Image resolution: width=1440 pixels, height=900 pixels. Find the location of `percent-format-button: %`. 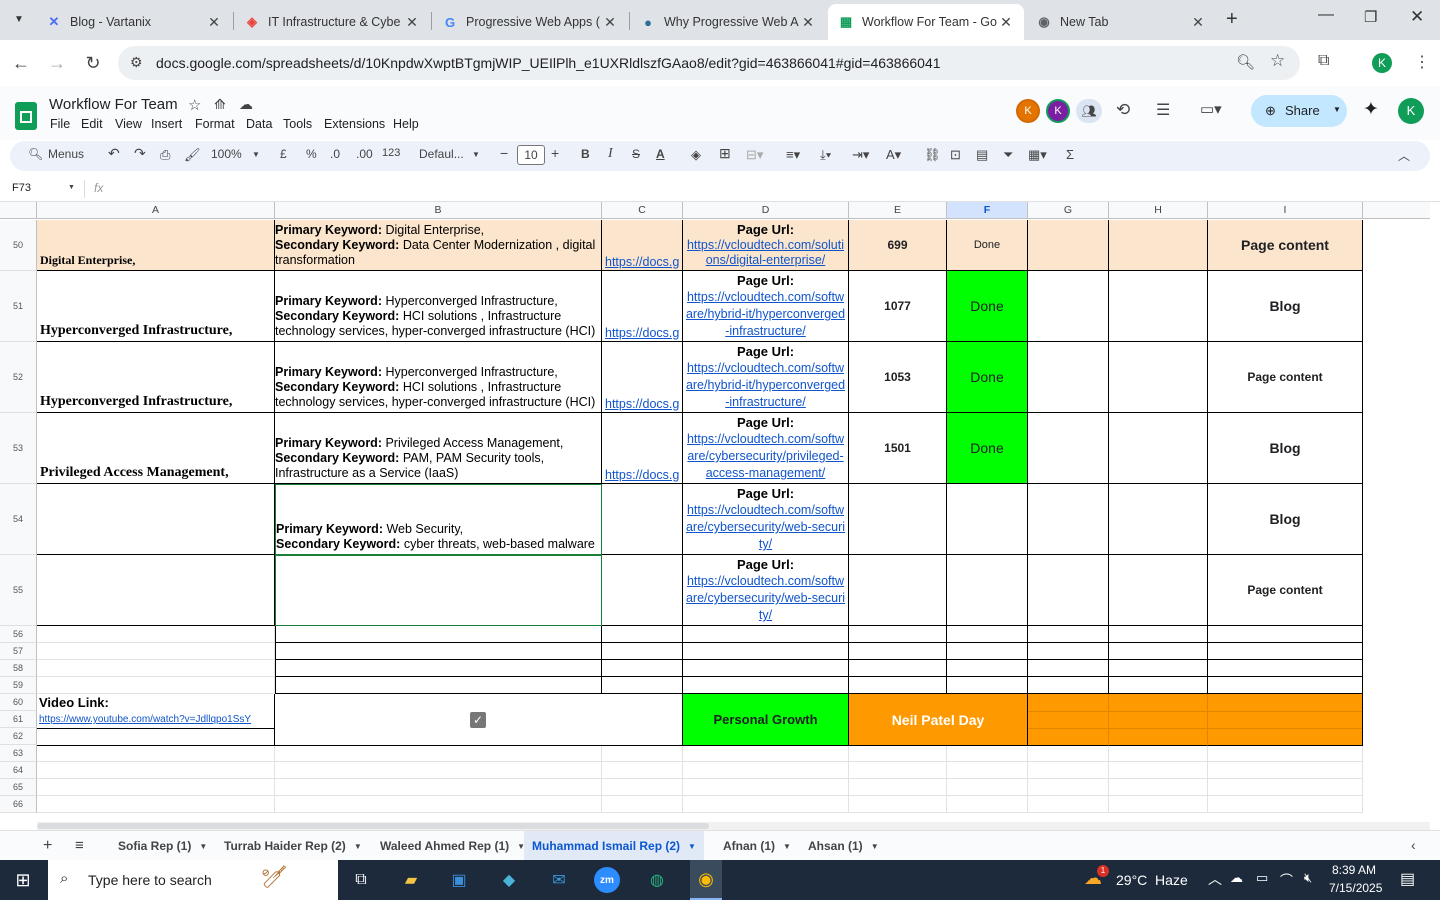

percent-format-button: % is located at coordinates (311, 154).